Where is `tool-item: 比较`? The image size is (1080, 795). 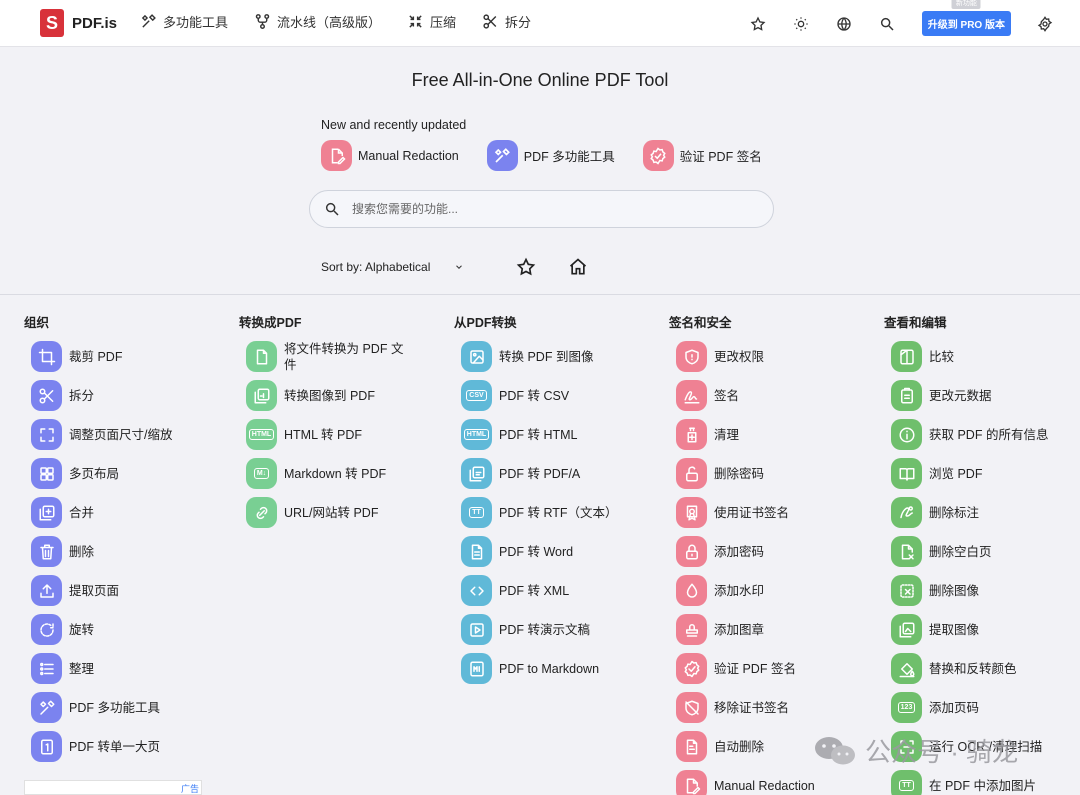 tool-item: 比较 is located at coordinates (979, 356).